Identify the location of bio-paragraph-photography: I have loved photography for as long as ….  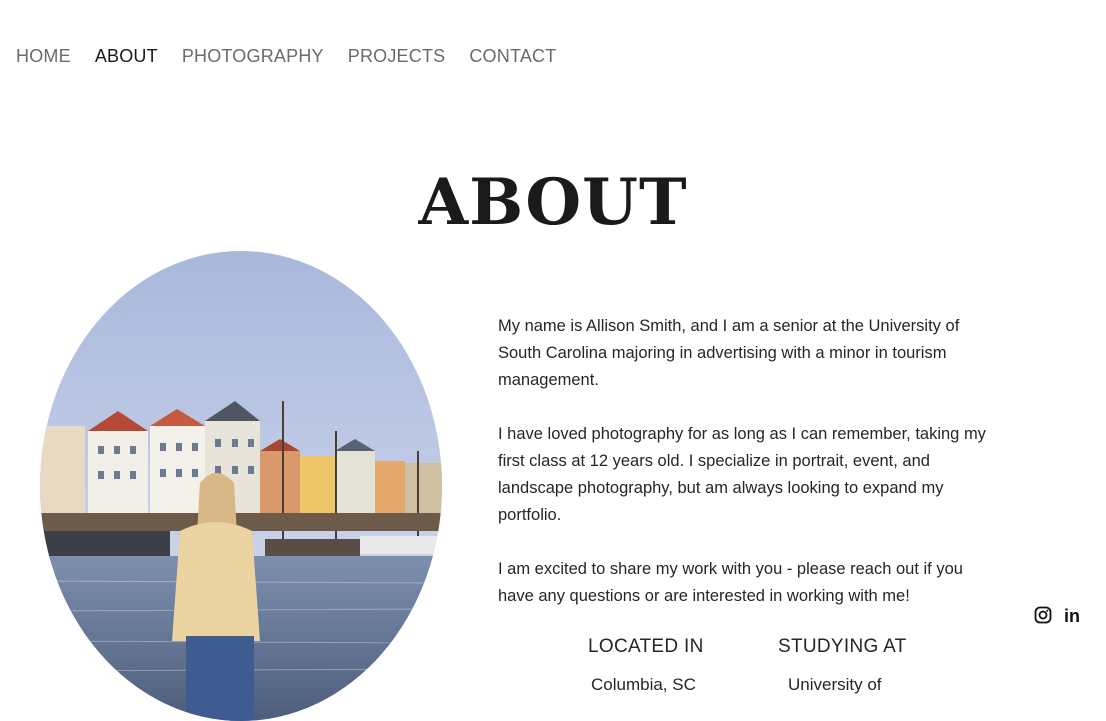
(742, 474).